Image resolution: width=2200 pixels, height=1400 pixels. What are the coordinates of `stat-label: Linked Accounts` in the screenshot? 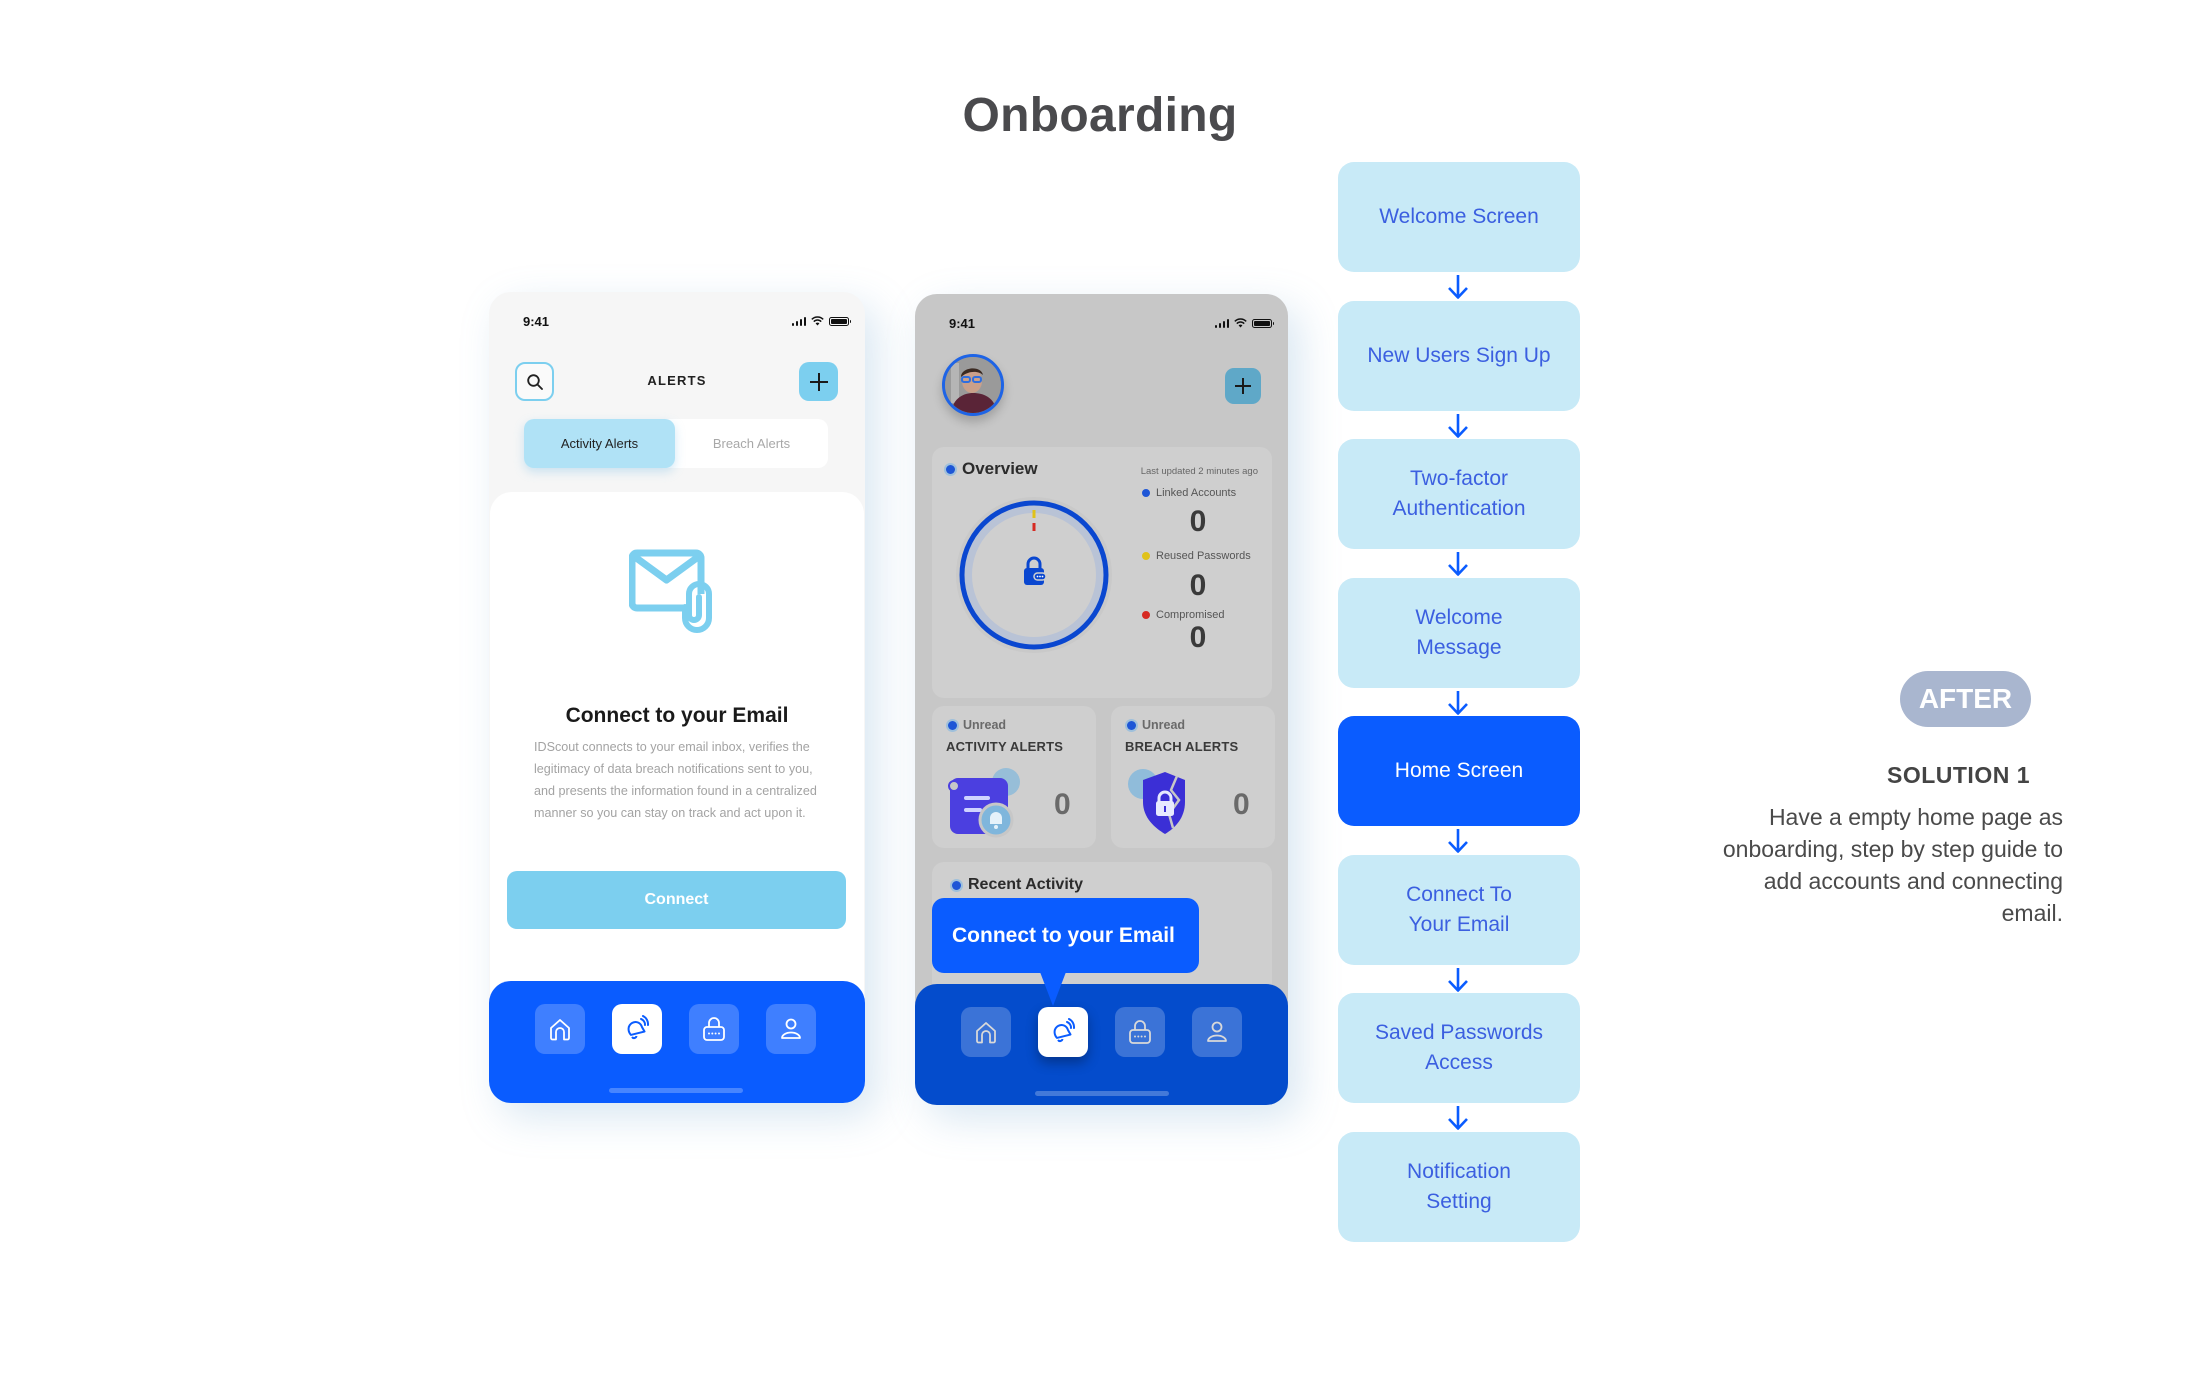 It's located at (1196, 493).